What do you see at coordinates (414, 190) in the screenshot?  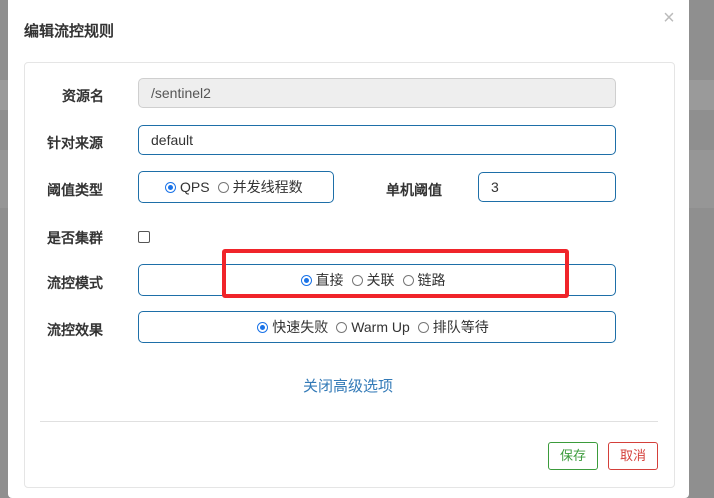 I see `single-threshold-label: 单机阈值` at bounding box center [414, 190].